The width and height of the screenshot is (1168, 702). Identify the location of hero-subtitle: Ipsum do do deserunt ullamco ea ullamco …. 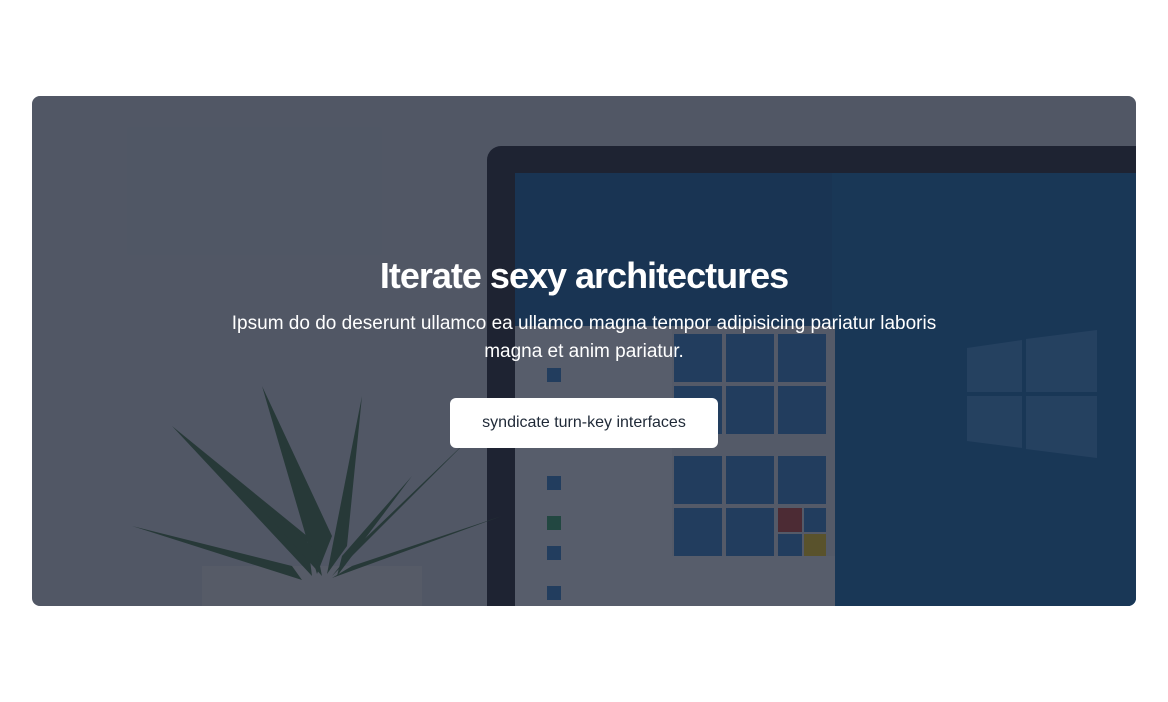
(584, 337).